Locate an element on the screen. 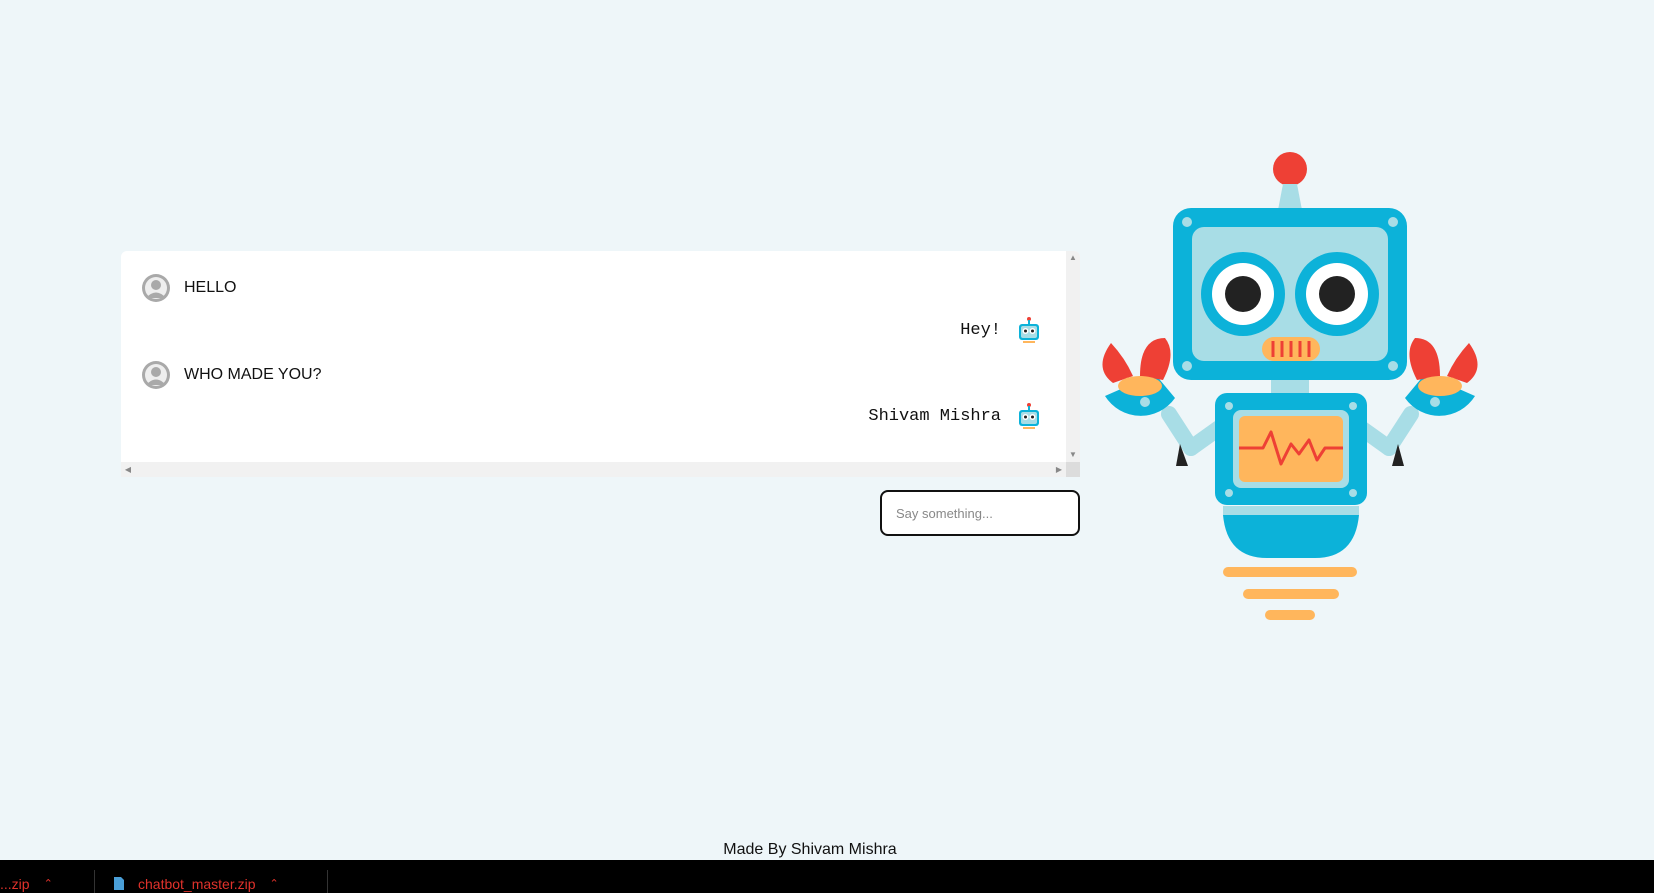 This screenshot has height=893, width=1654. scroll-down-arrow-icon: ▼ is located at coordinates (1073, 455).